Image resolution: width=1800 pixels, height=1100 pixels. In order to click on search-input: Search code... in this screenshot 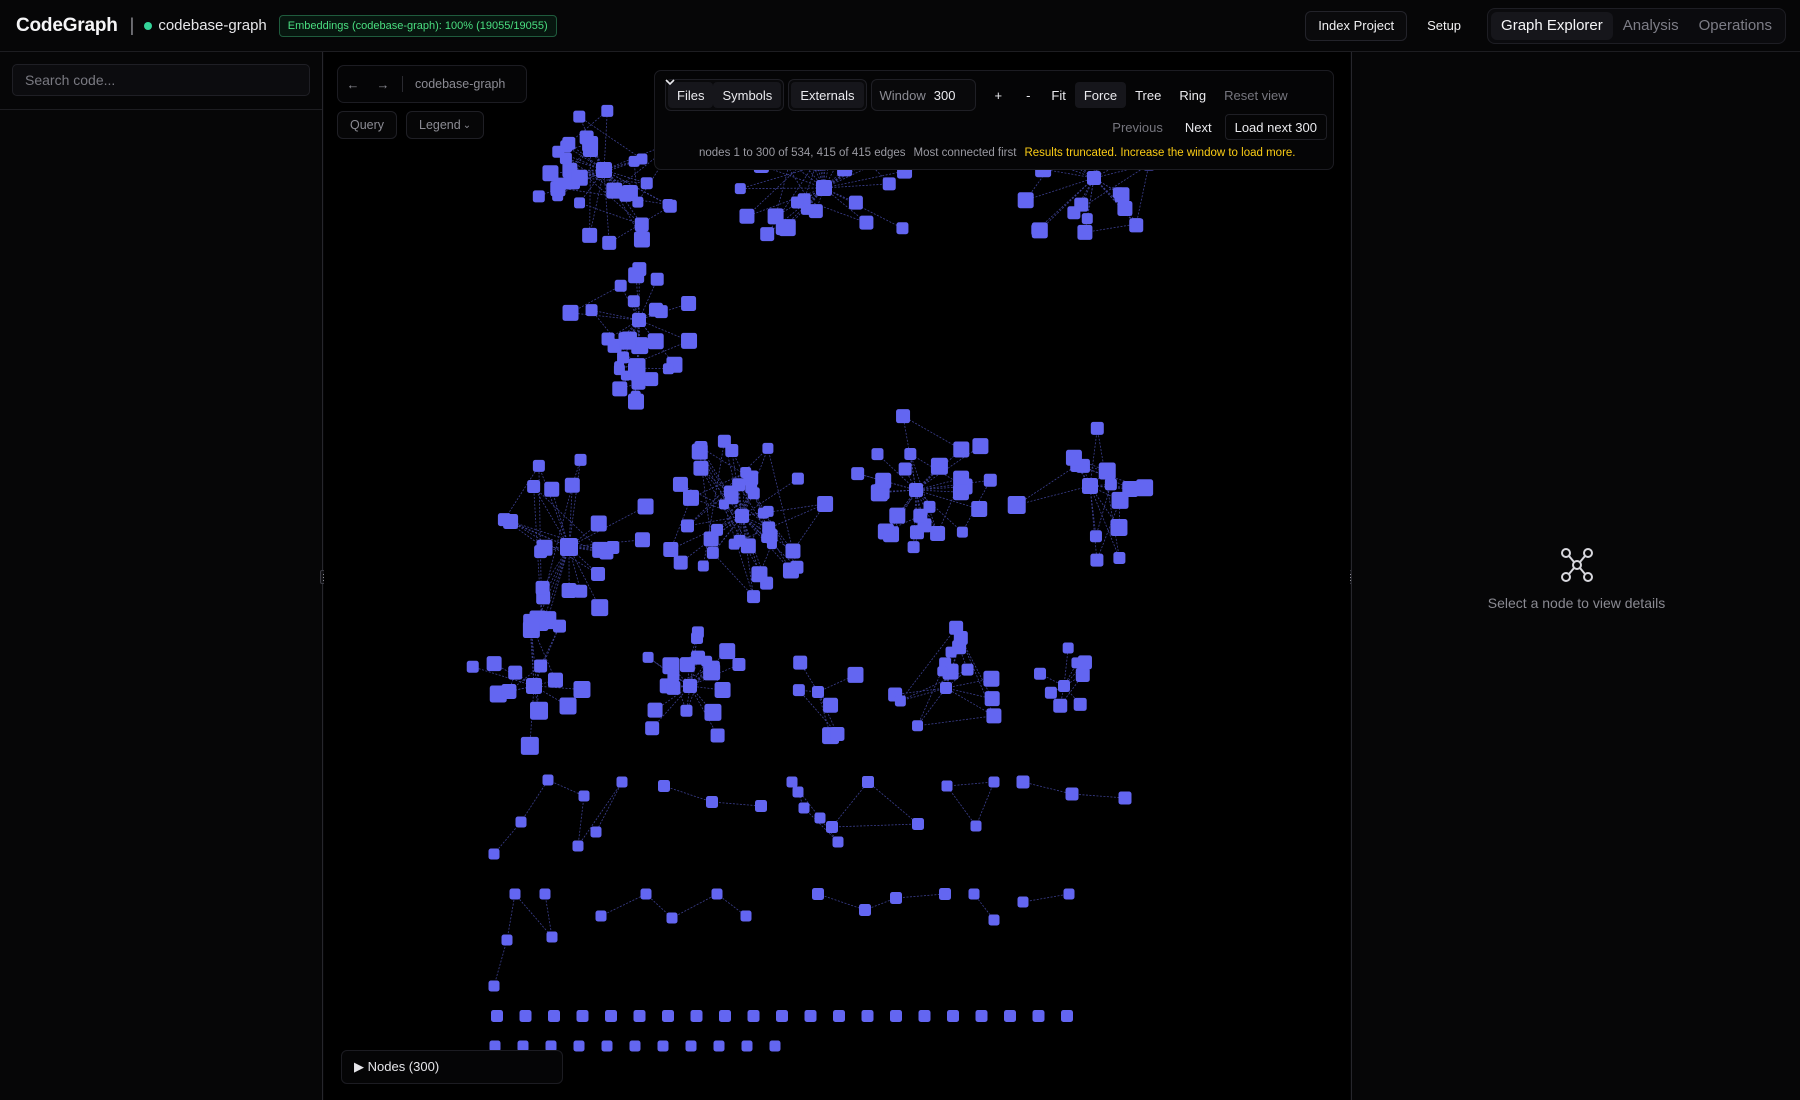, I will do `click(161, 80)`.